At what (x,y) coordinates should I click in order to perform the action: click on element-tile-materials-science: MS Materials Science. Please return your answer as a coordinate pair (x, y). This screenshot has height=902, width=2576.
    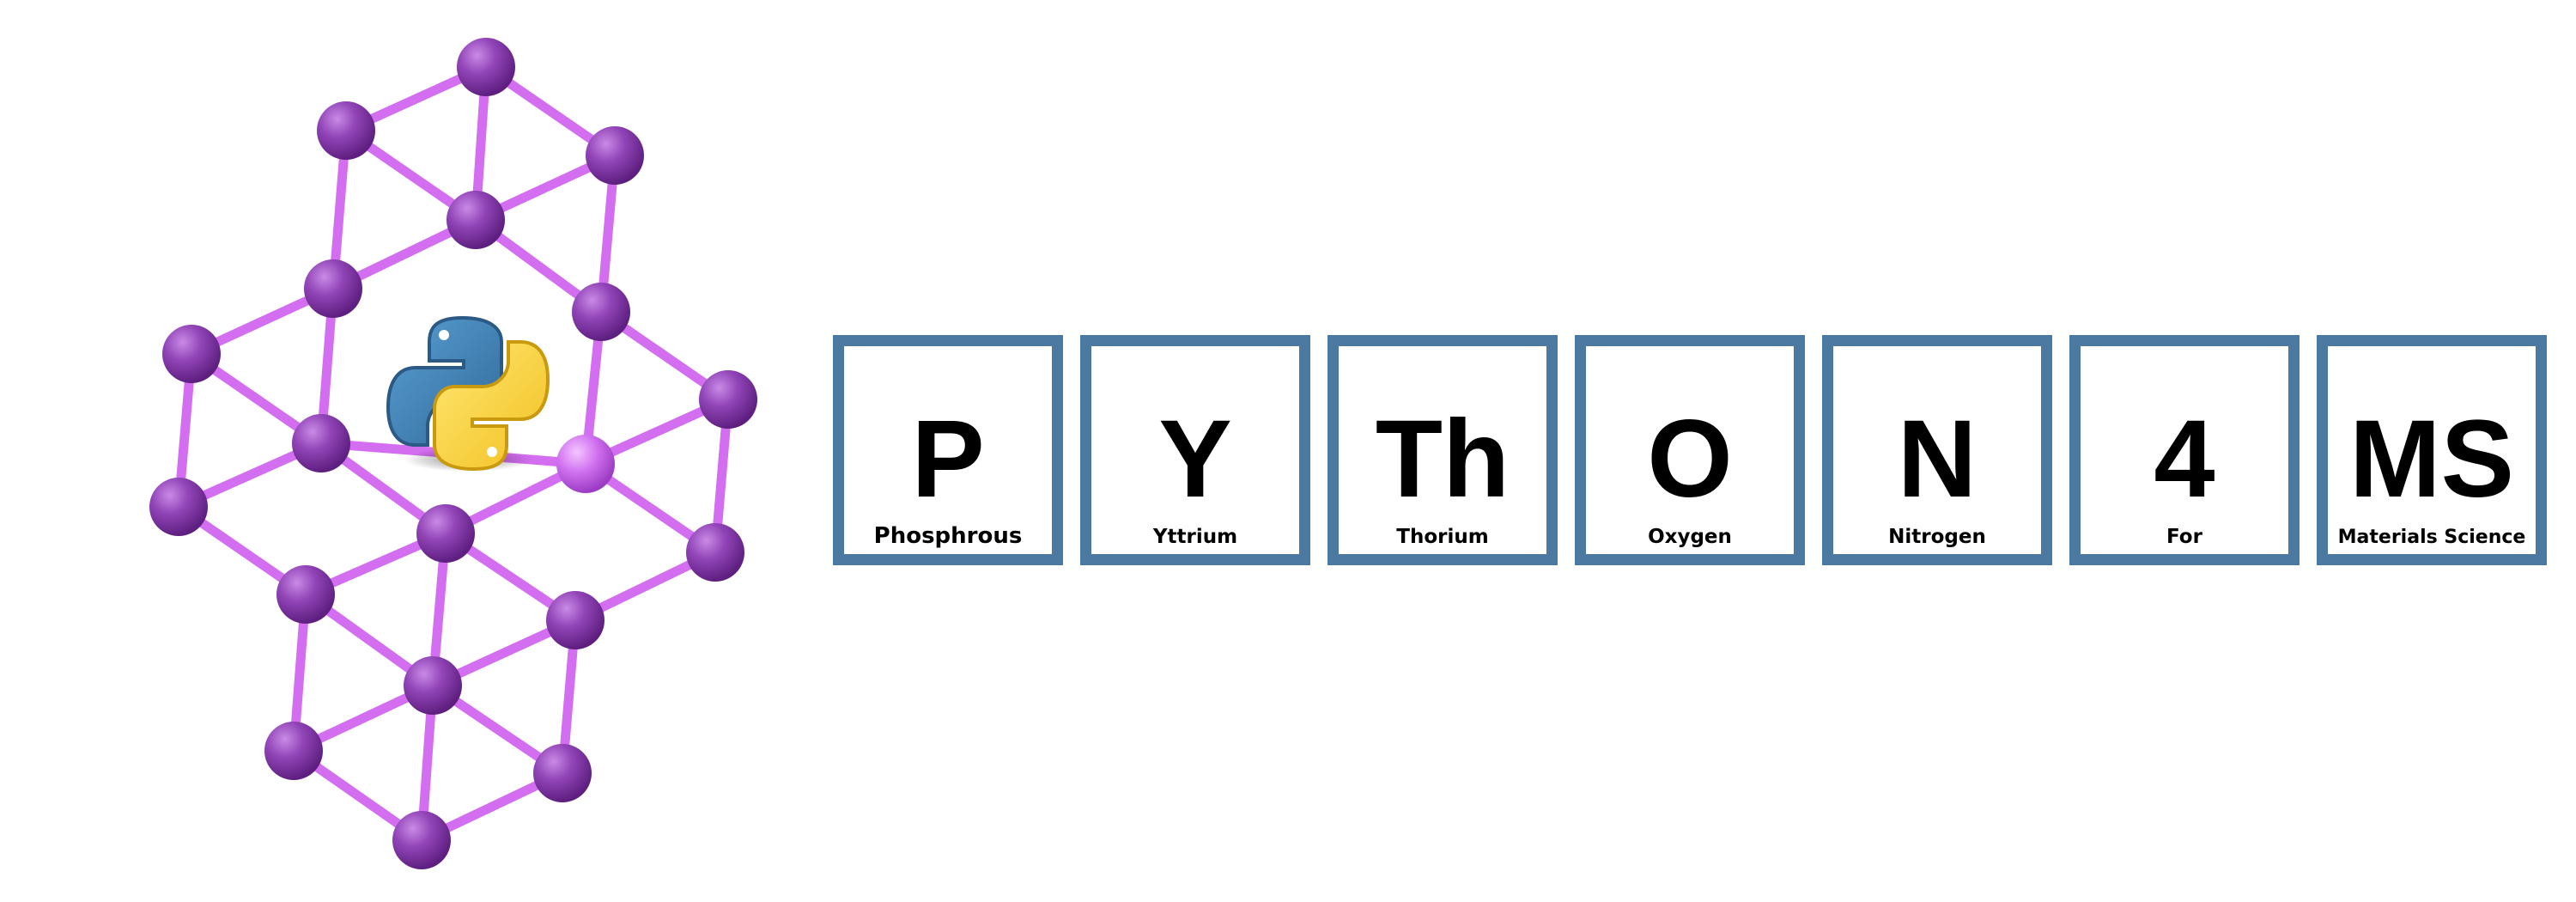
    Looking at the image, I should click on (2432, 450).